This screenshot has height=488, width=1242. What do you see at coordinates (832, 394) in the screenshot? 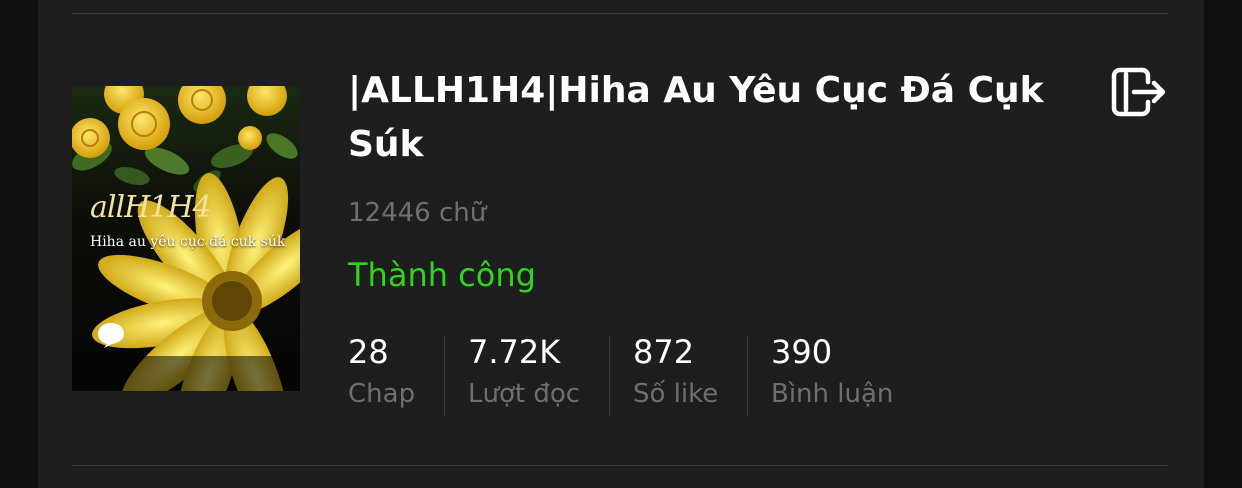
I see `stat-label: Bình luận` at bounding box center [832, 394].